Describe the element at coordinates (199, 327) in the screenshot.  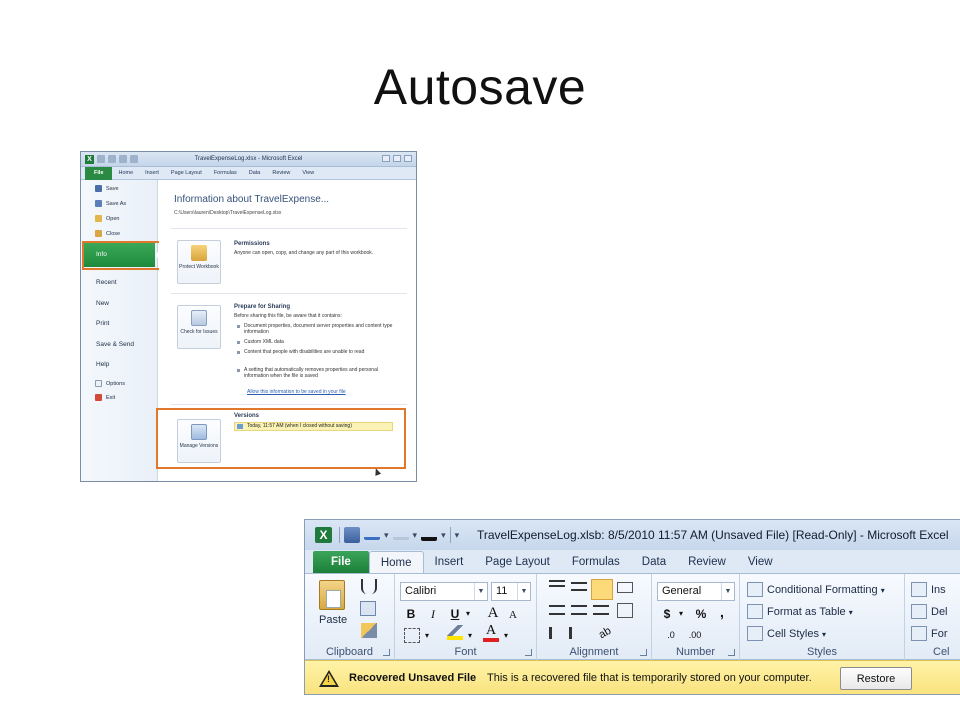
I see `check-for-issues-button: Check for Issues` at that location.